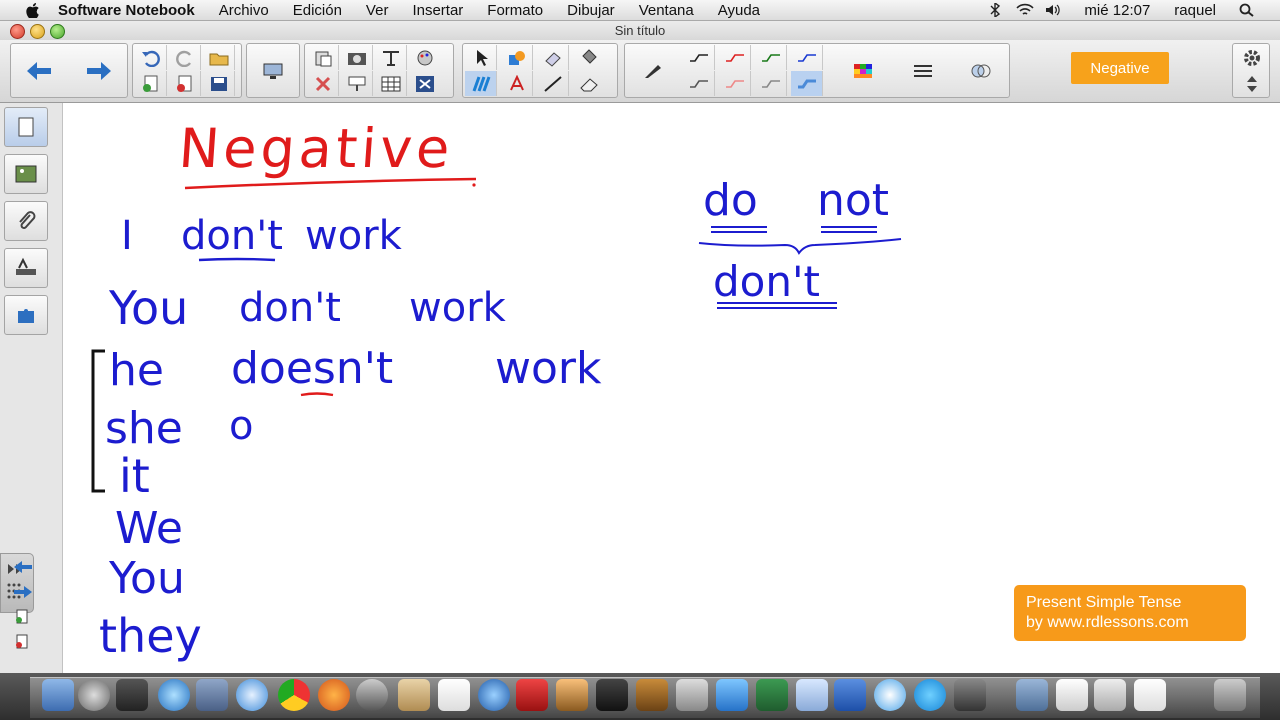 The height and width of the screenshot is (720, 1280). I want to click on insert-table-button, so click(391, 83).